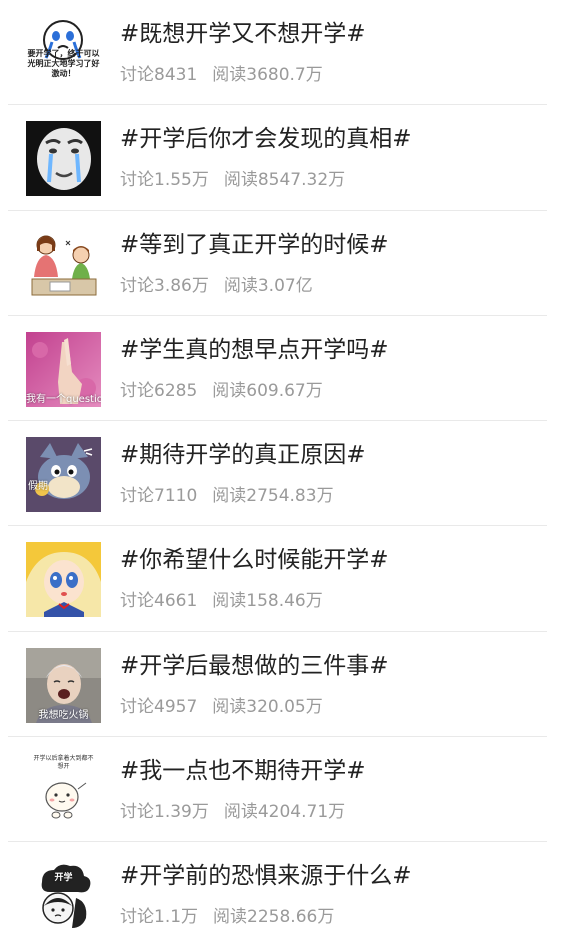 The image size is (585, 948). What do you see at coordinates (63, 878) in the screenshot?
I see `image-caption: 开学` at bounding box center [63, 878].